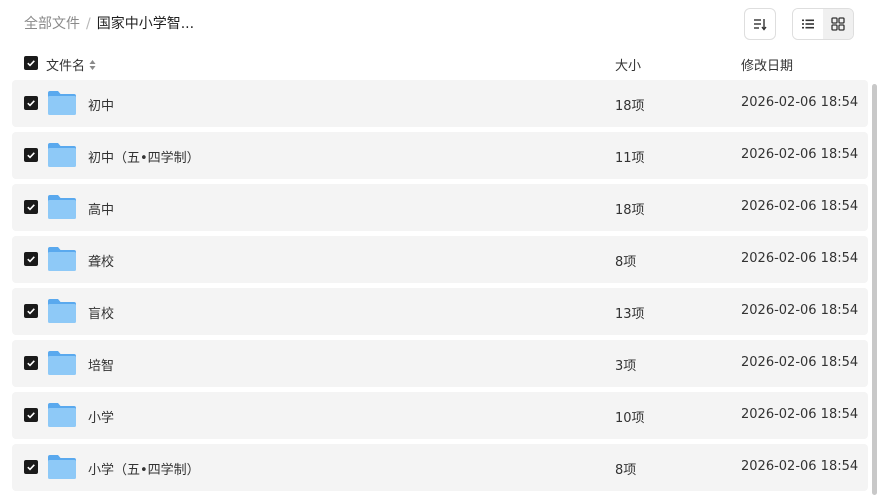  Describe the element at coordinates (101, 208) in the screenshot. I see `file-name: 高中` at that location.